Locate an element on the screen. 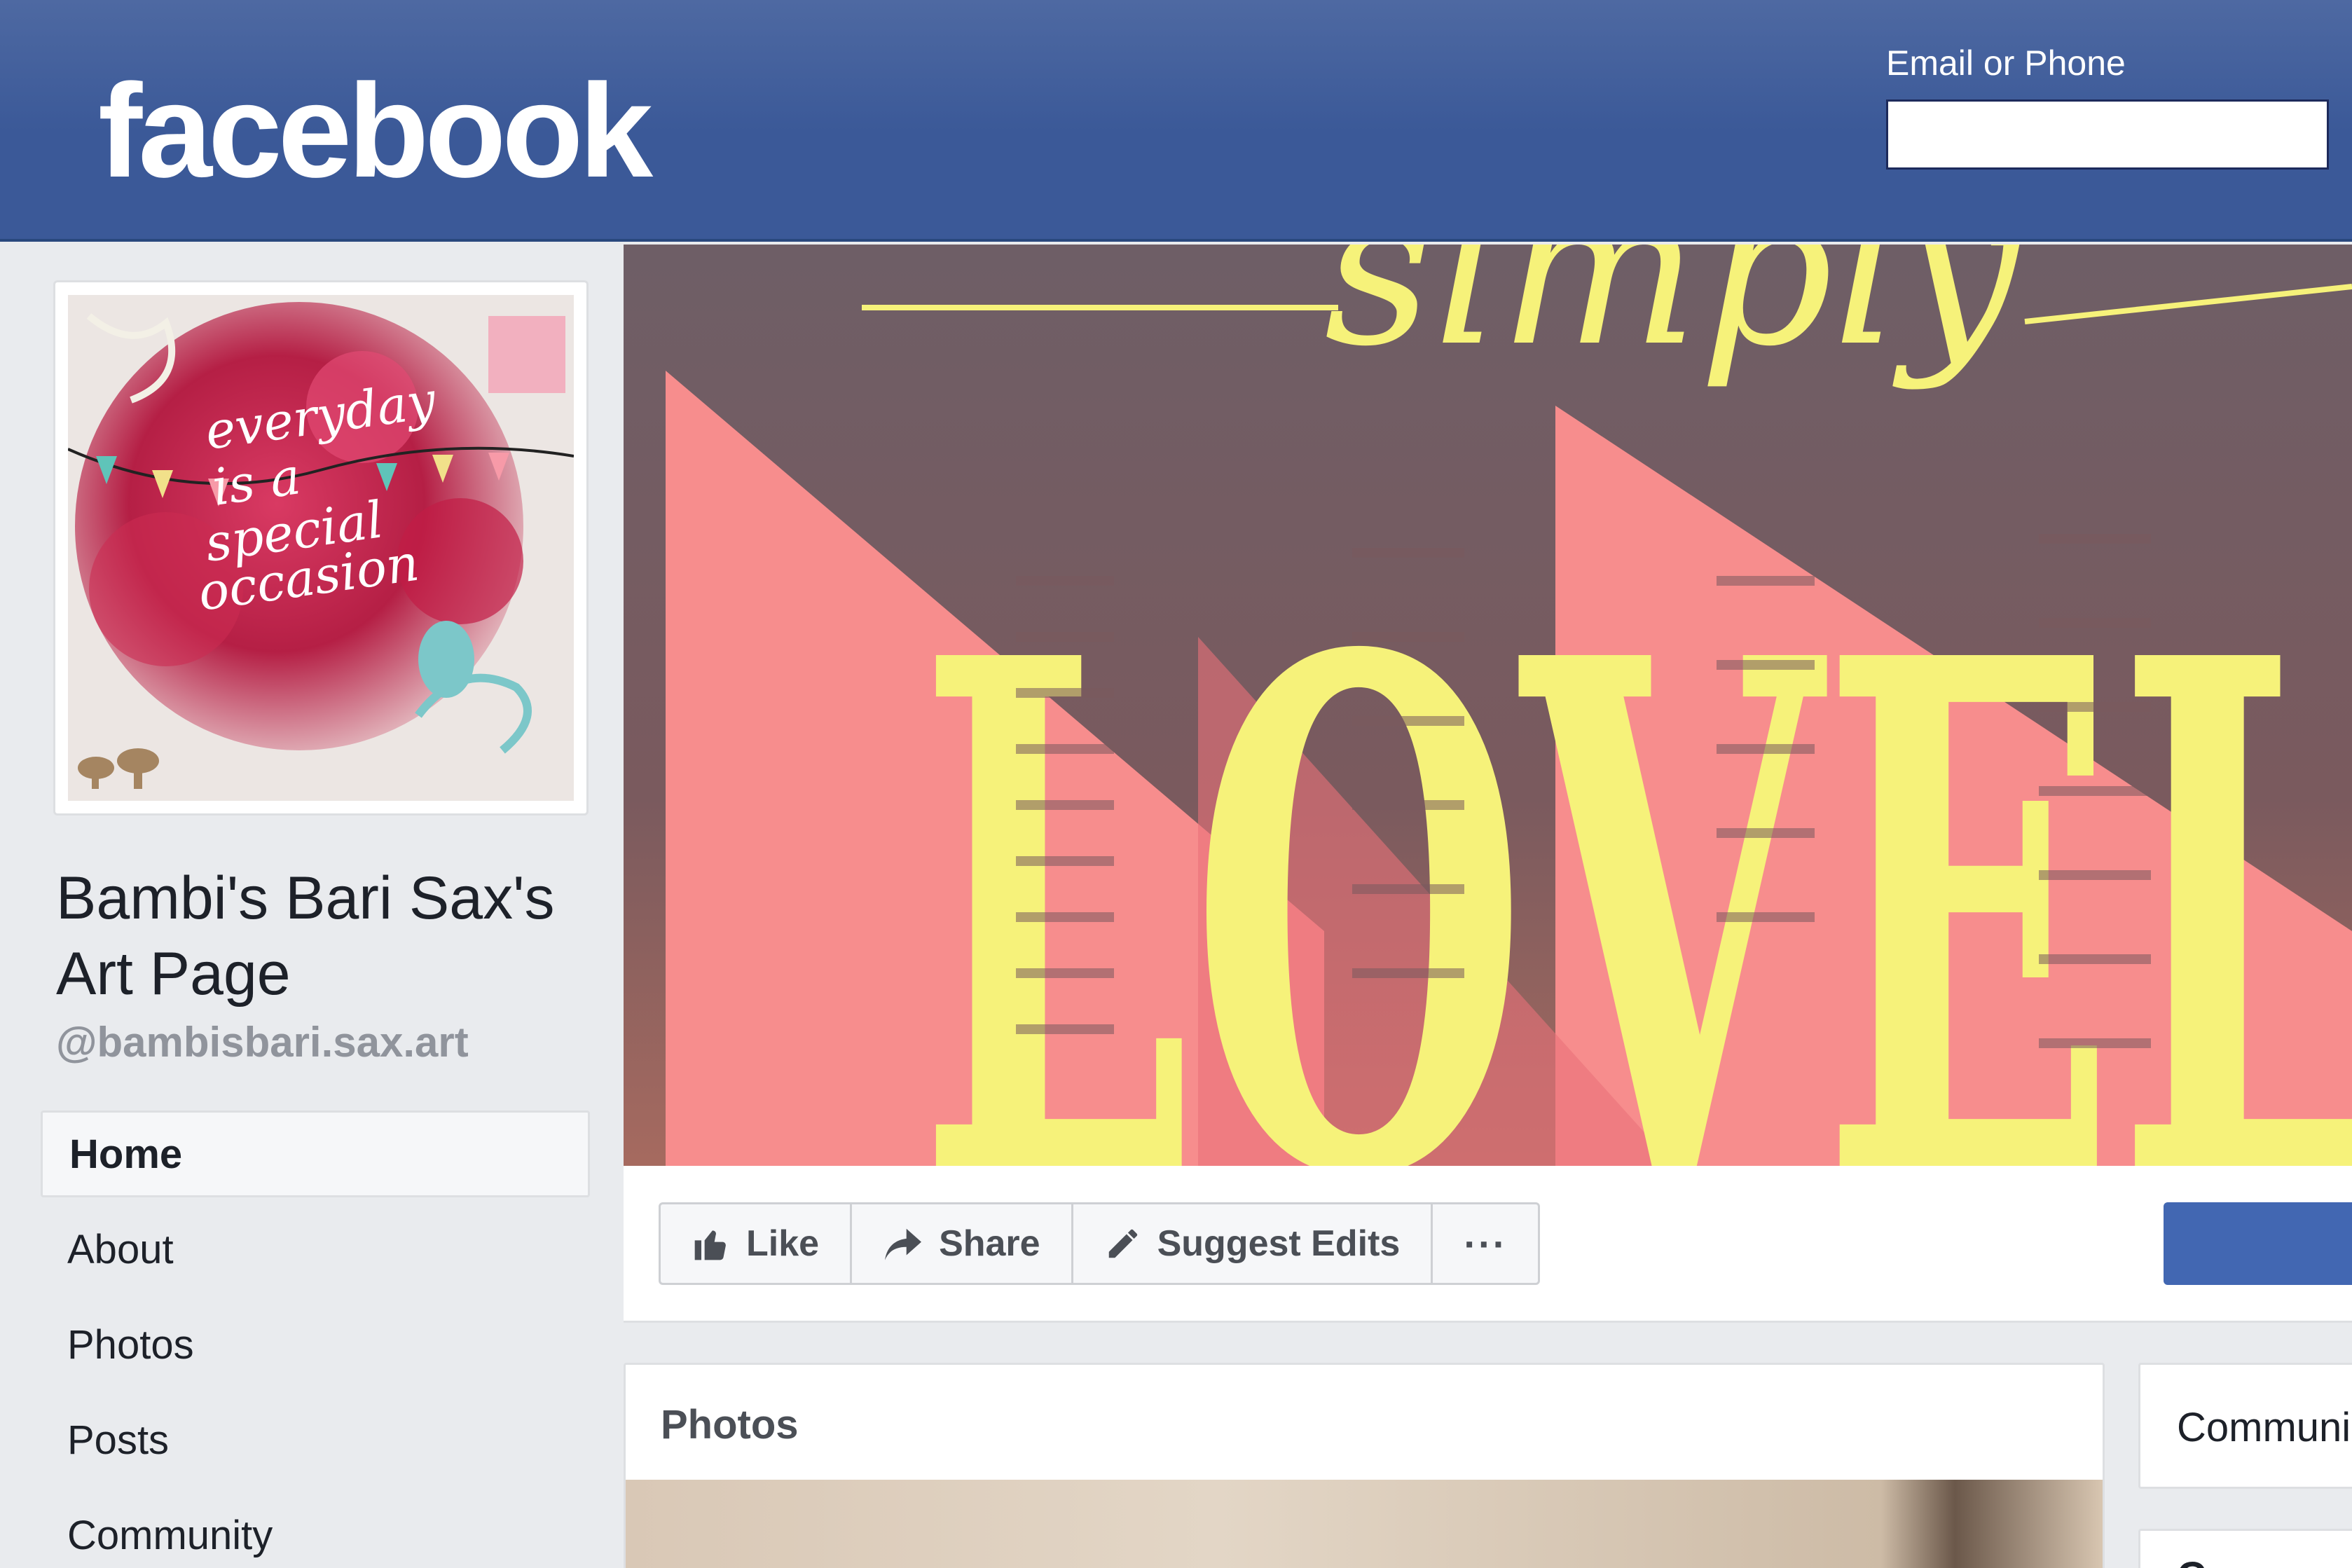 This screenshot has height=1568, width=2352. share-label: Share is located at coordinates (989, 1243).